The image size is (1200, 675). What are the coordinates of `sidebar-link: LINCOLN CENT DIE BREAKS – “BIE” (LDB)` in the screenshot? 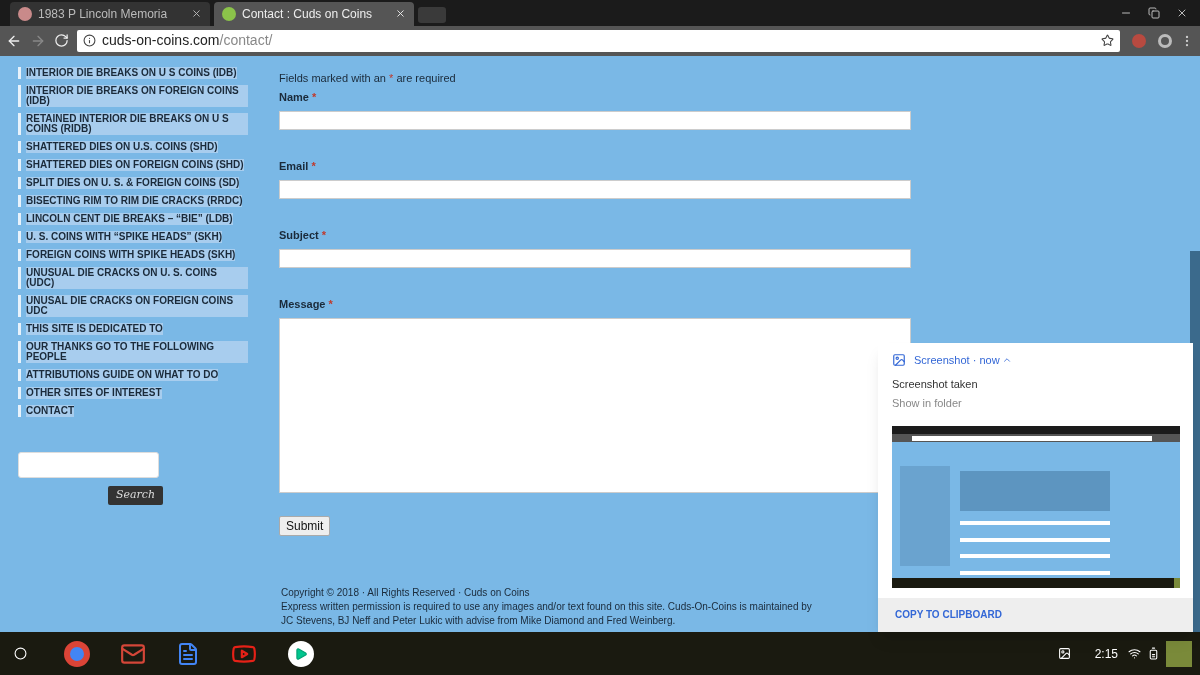 It's located at (129, 218).